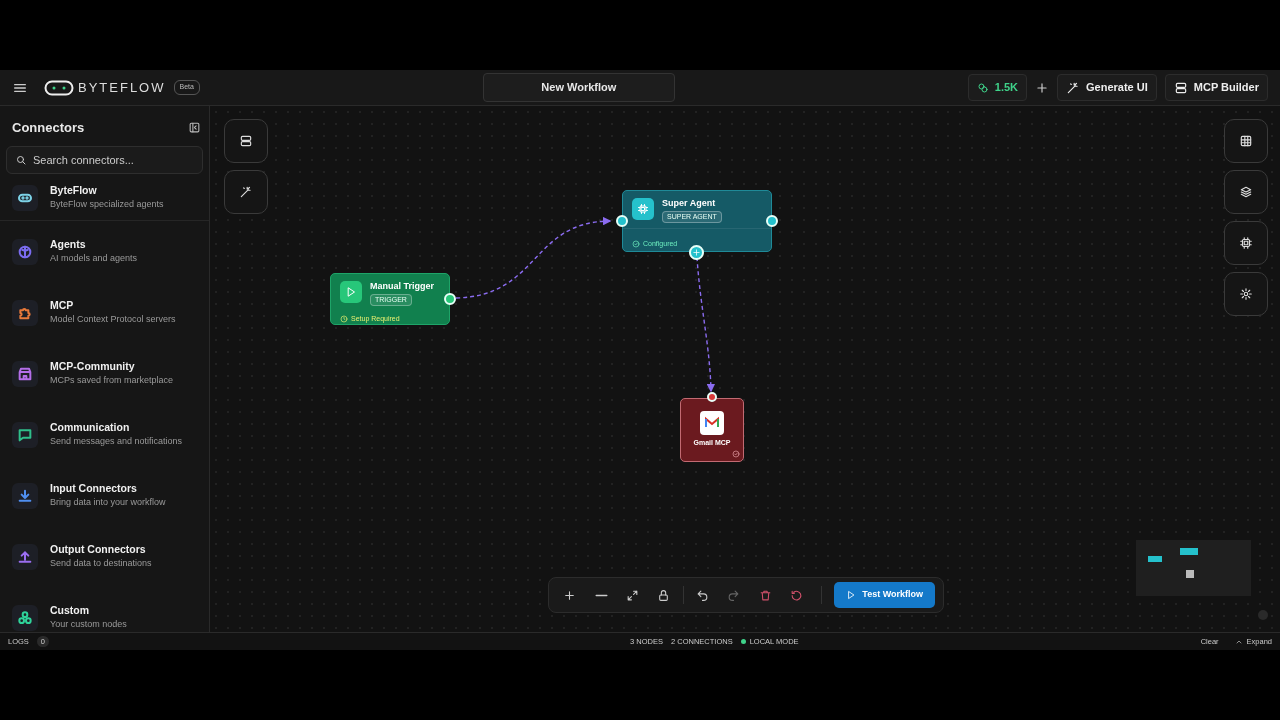 This screenshot has height=720, width=1280. What do you see at coordinates (68, 244) in the screenshot?
I see `category-title: Agents` at bounding box center [68, 244].